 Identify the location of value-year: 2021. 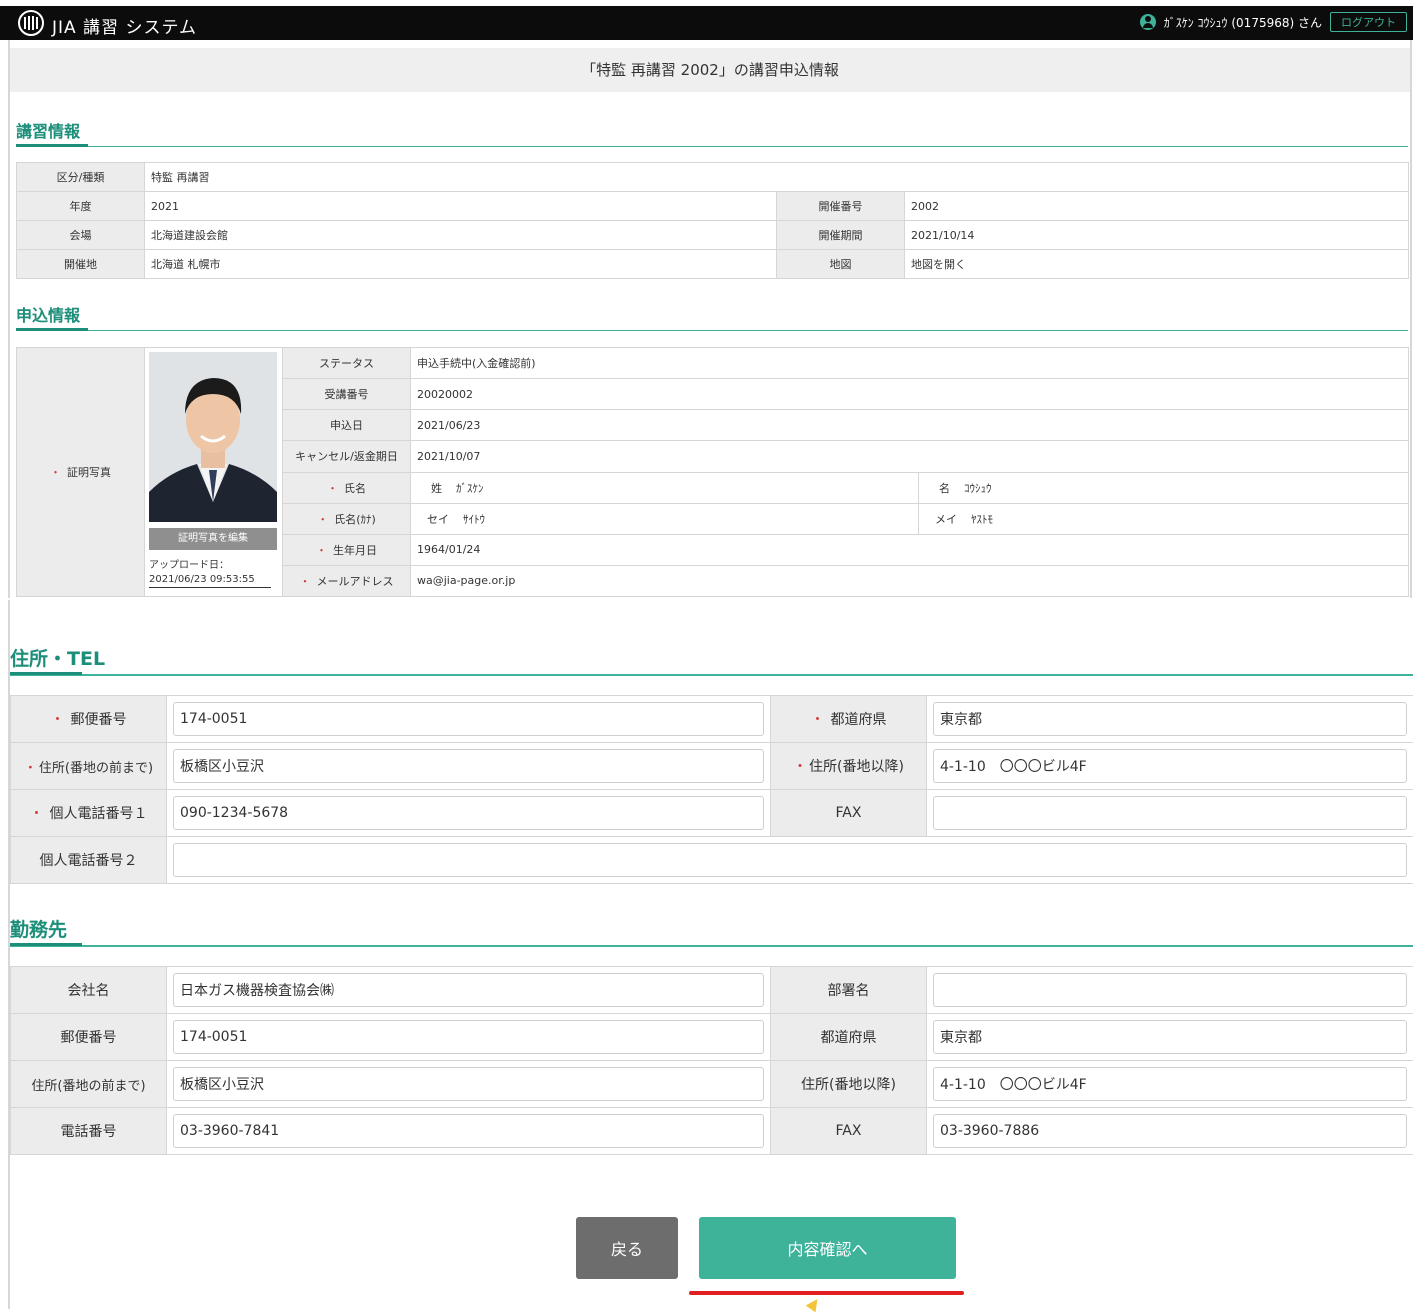
(460, 206).